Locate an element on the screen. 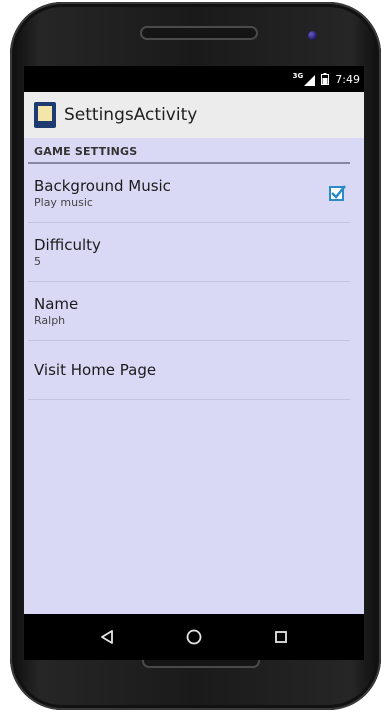  pref-visit-home-page: Visit Home Page is located at coordinates (189, 370).